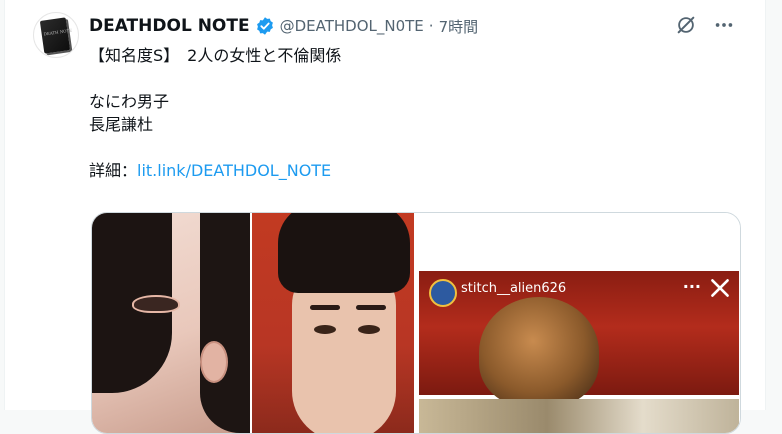 This screenshot has height=434, width=782. Describe the element at coordinates (215, 55) in the screenshot. I see `text-line: 【知名度S】 2人の女性と不倫関係` at that location.